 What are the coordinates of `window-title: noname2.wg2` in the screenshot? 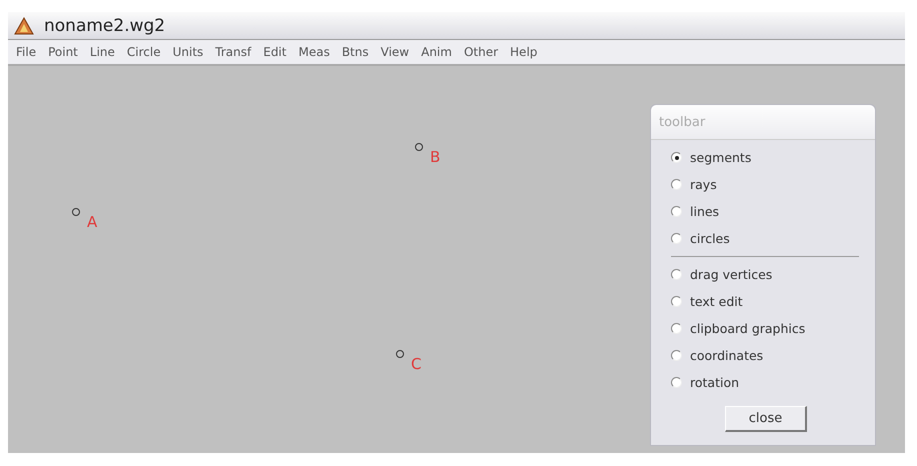 It's located at (105, 26).